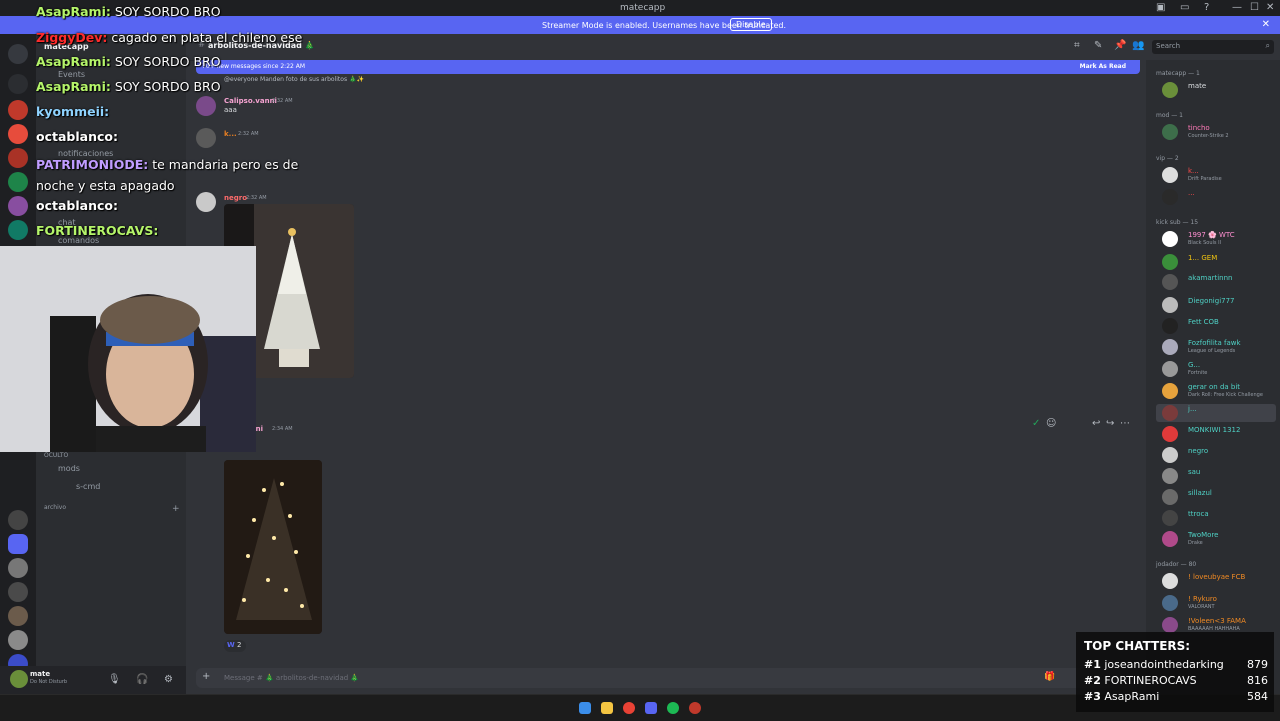 This screenshot has width=1280, height=721. I want to click on inbox-icon: ▣, so click(1160, 7).